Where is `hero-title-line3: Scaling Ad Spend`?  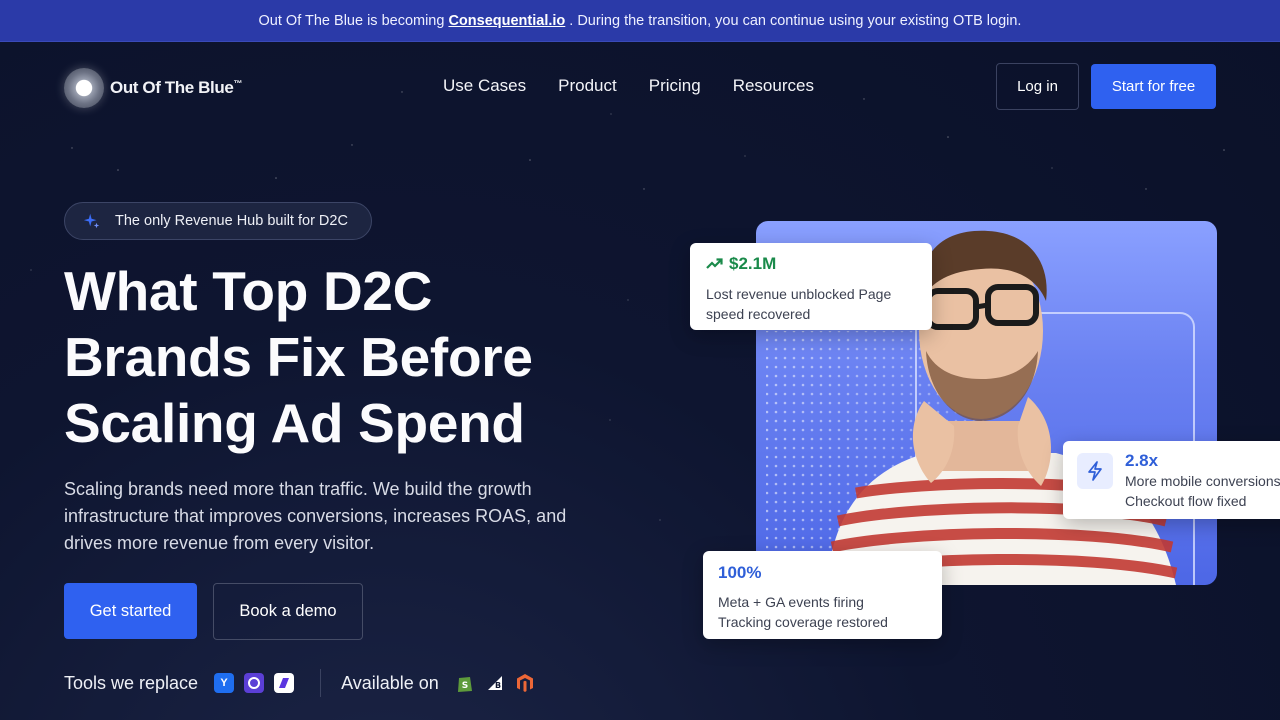 hero-title-line3: Scaling Ad Spend is located at coordinates (294, 423).